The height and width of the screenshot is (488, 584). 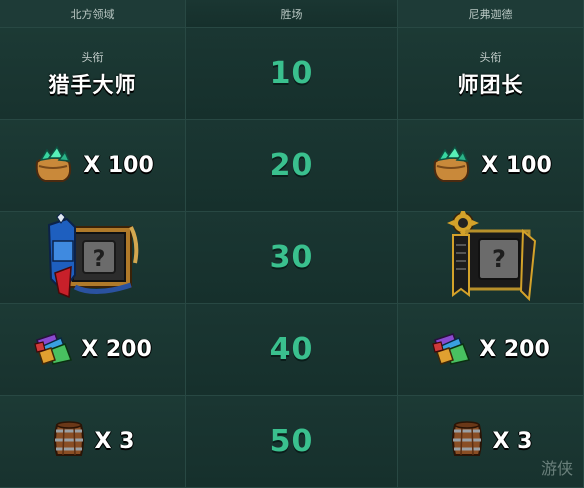 I want to click on wins-count: 10, so click(x=291, y=73).